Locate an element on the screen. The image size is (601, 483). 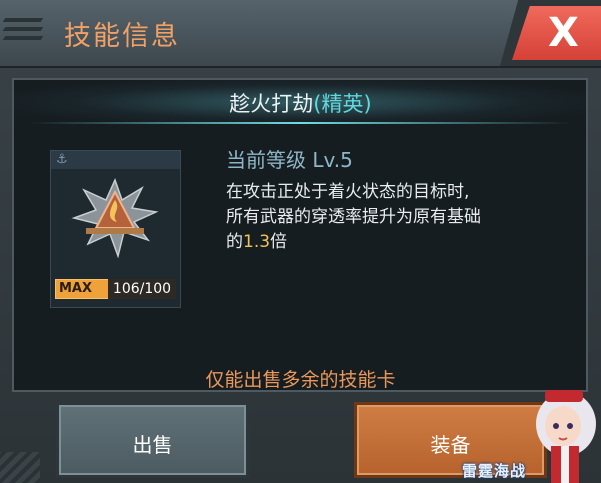
desc-line-3: 的1.3倍 is located at coordinates (391, 242).